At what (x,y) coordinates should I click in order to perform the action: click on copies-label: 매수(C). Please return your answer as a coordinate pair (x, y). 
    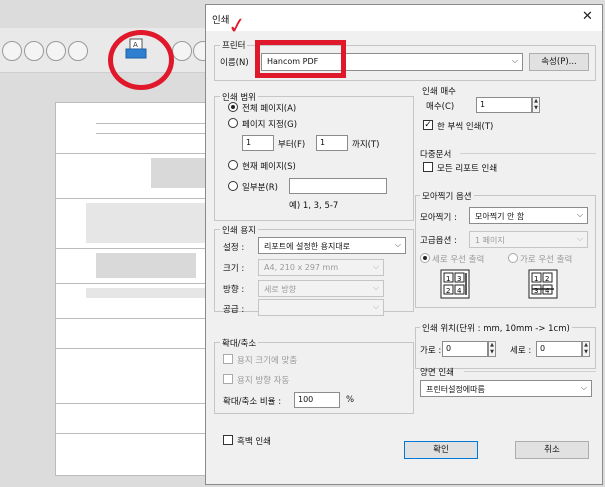
    Looking at the image, I should click on (440, 107).